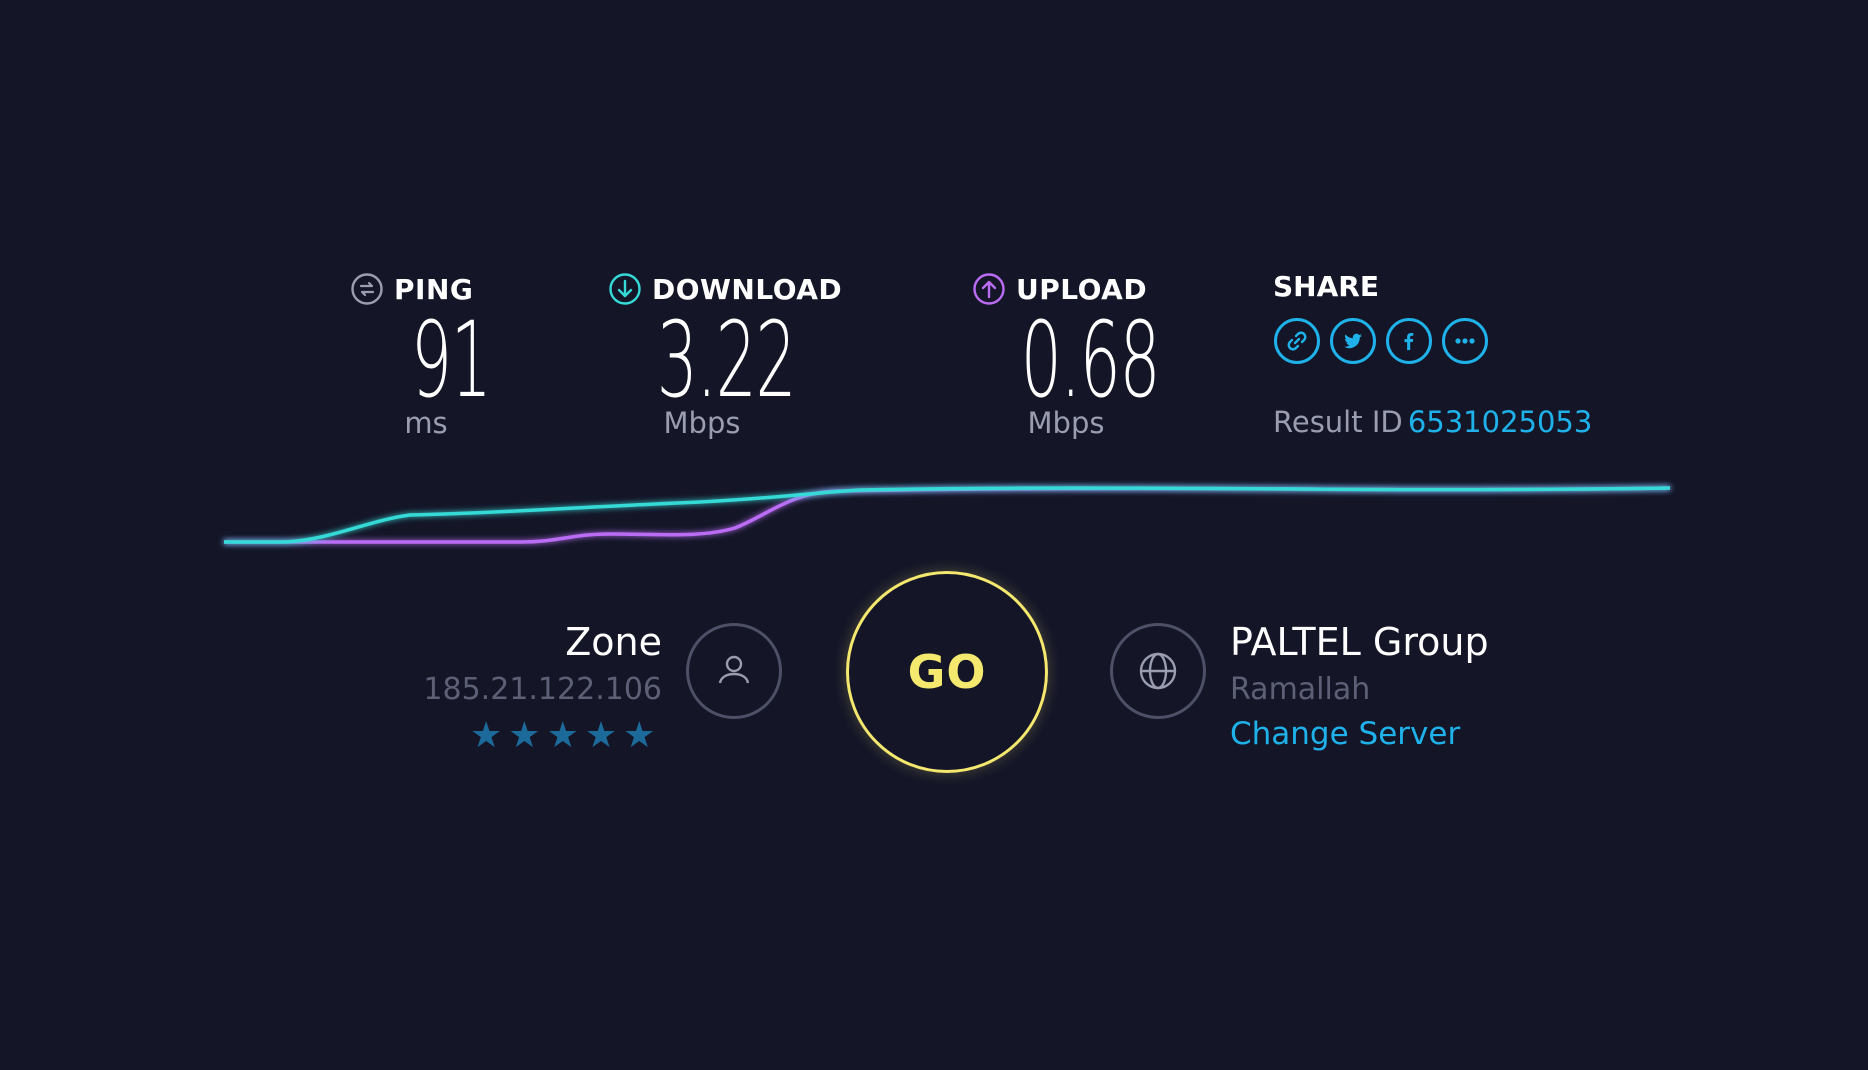 This screenshot has width=1868, height=1070. What do you see at coordinates (702, 423) in the screenshot?
I see `download-unit: Mbps` at bounding box center [702, 423].